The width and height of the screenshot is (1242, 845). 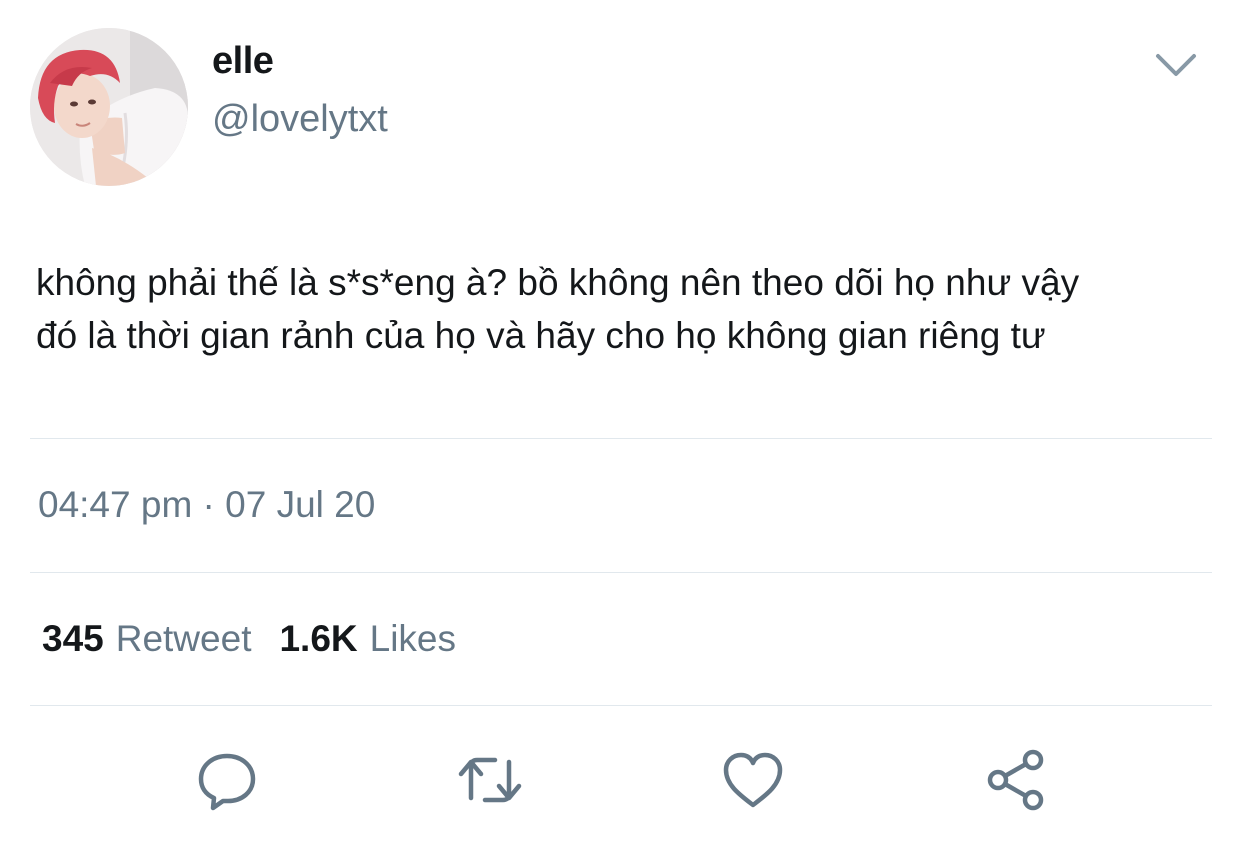 I want to click on likes-label: Likes, so click(x=413, y=638).